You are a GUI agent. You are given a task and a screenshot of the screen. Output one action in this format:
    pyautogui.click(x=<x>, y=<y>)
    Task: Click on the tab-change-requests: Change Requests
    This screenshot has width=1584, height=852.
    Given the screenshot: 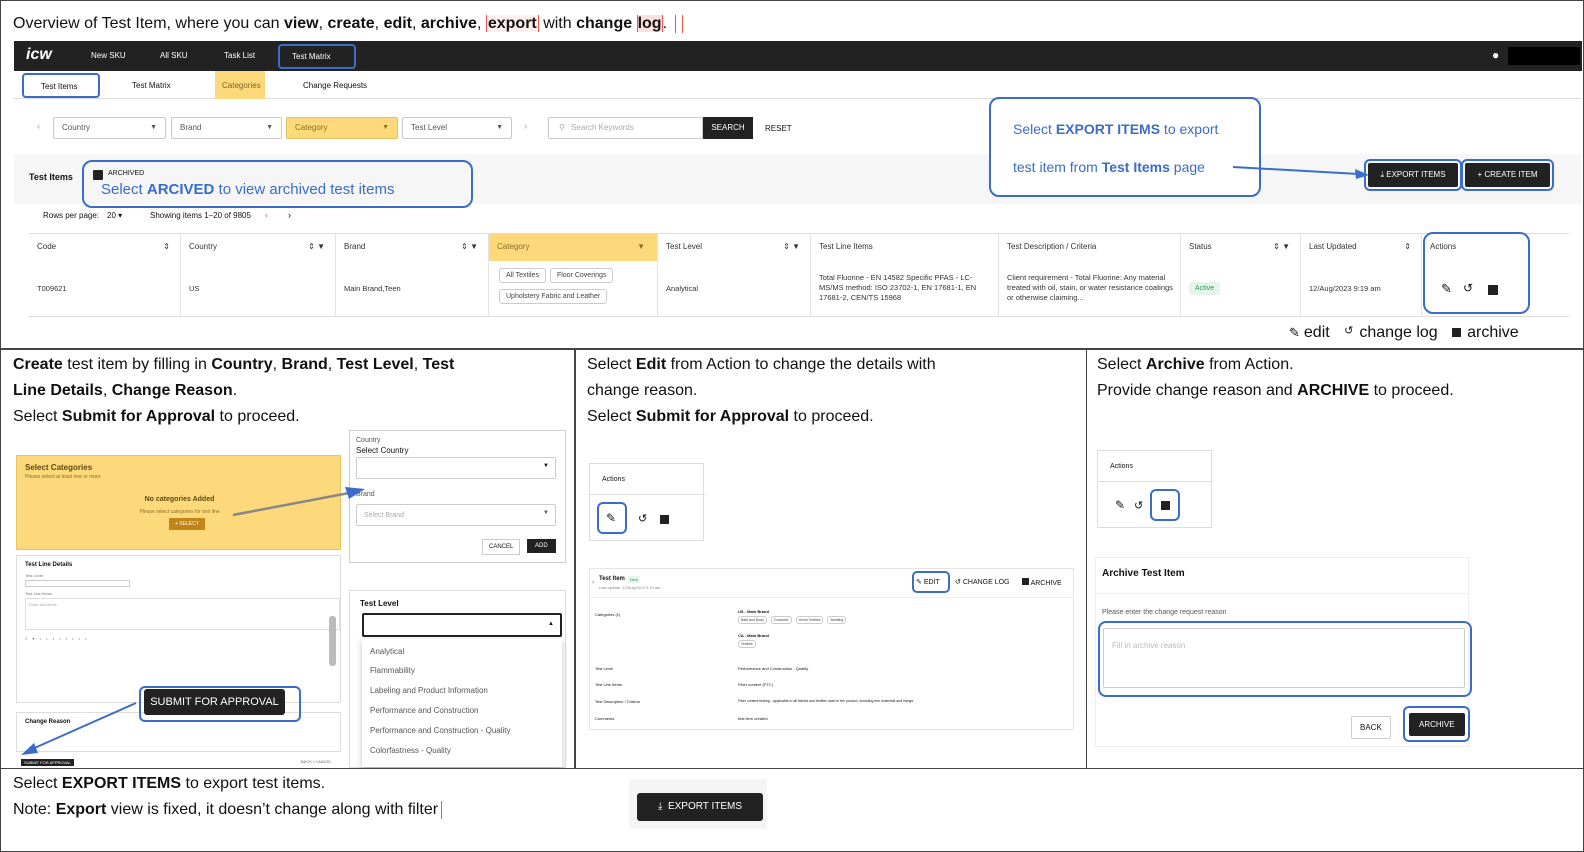 What is the action you would take?
    pyautogui.click(x=335, y=85)
    